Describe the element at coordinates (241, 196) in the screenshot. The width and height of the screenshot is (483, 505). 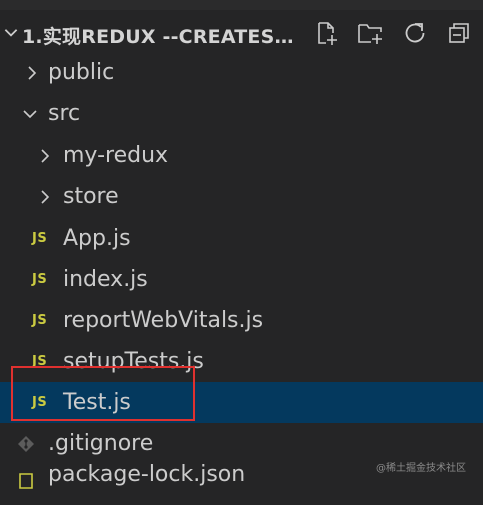
I see `tree-folder-store: store` at that location.